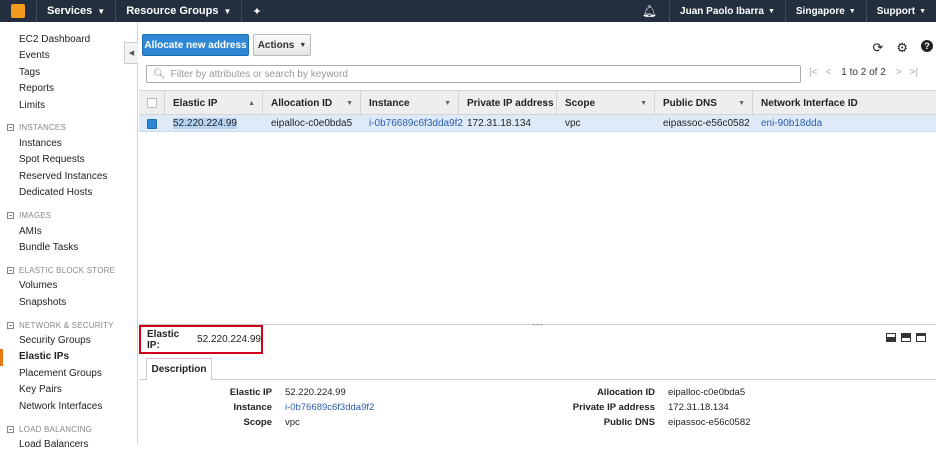 The width and height of the screenshot is (936, 453). What do you see at coordinates (470, 74) in the screenshot?
I see `search-input` at bounding box center [470, 74].